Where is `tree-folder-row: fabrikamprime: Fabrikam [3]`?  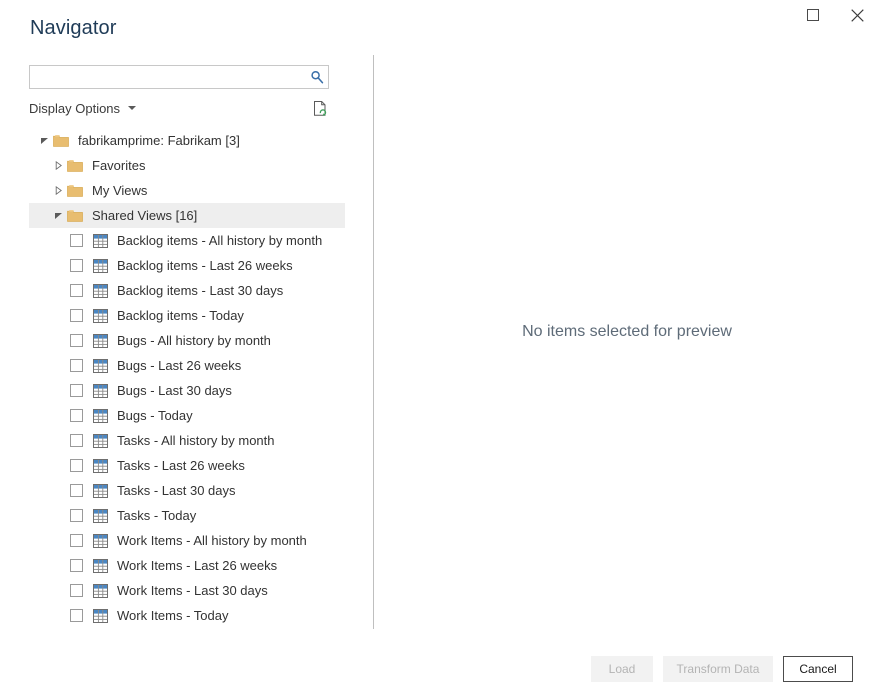
tree-folder-row: fabrikamprime: Fabrikam [3] is located at coordinates (187, 140).